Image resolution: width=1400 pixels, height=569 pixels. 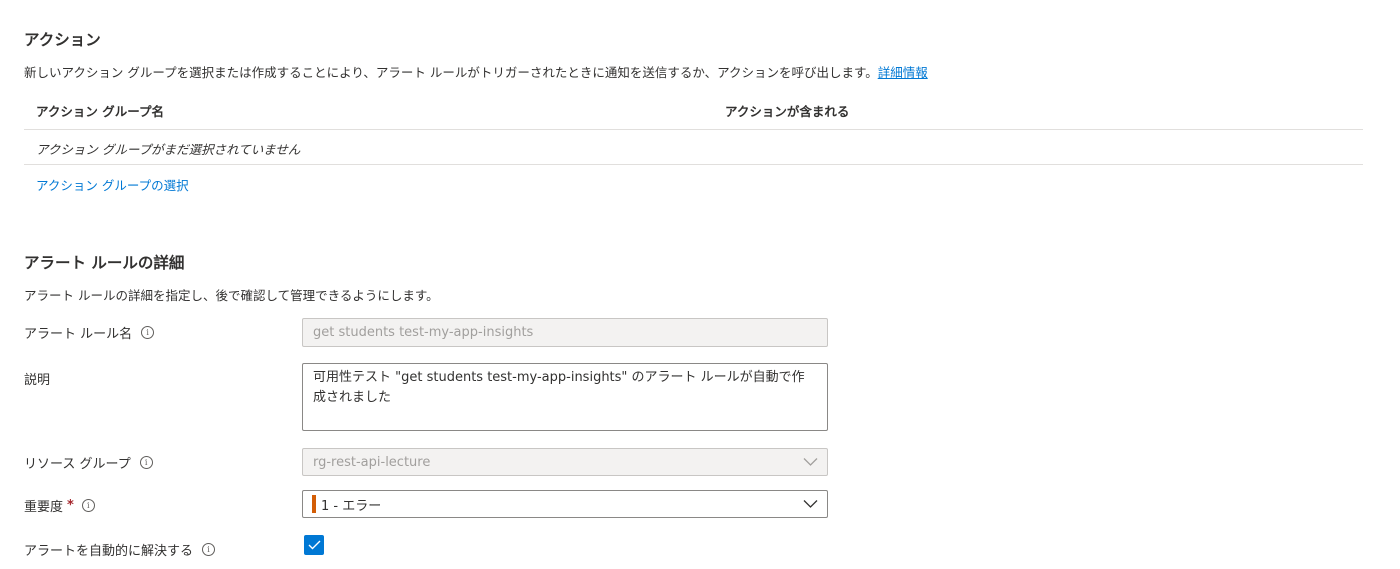 I want to click on severity-label: 重要度 * i, so click(x=59, y=505).